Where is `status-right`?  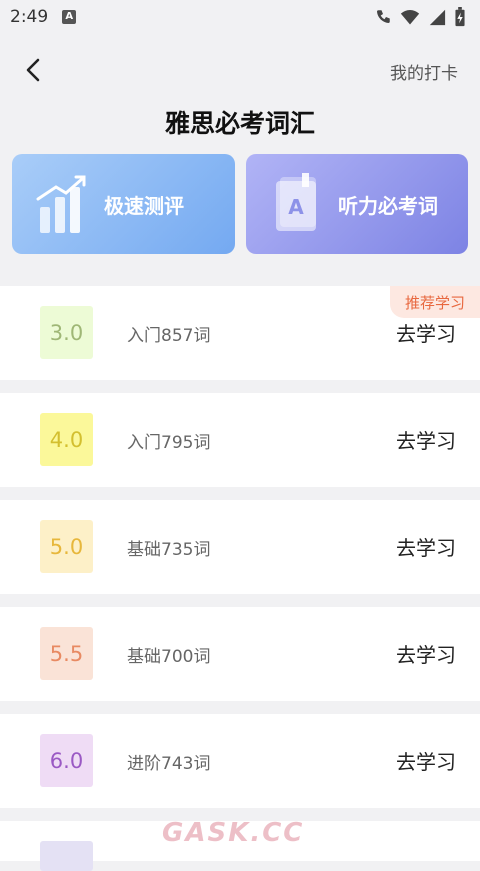 status-right is located at coordinates (420, 17).